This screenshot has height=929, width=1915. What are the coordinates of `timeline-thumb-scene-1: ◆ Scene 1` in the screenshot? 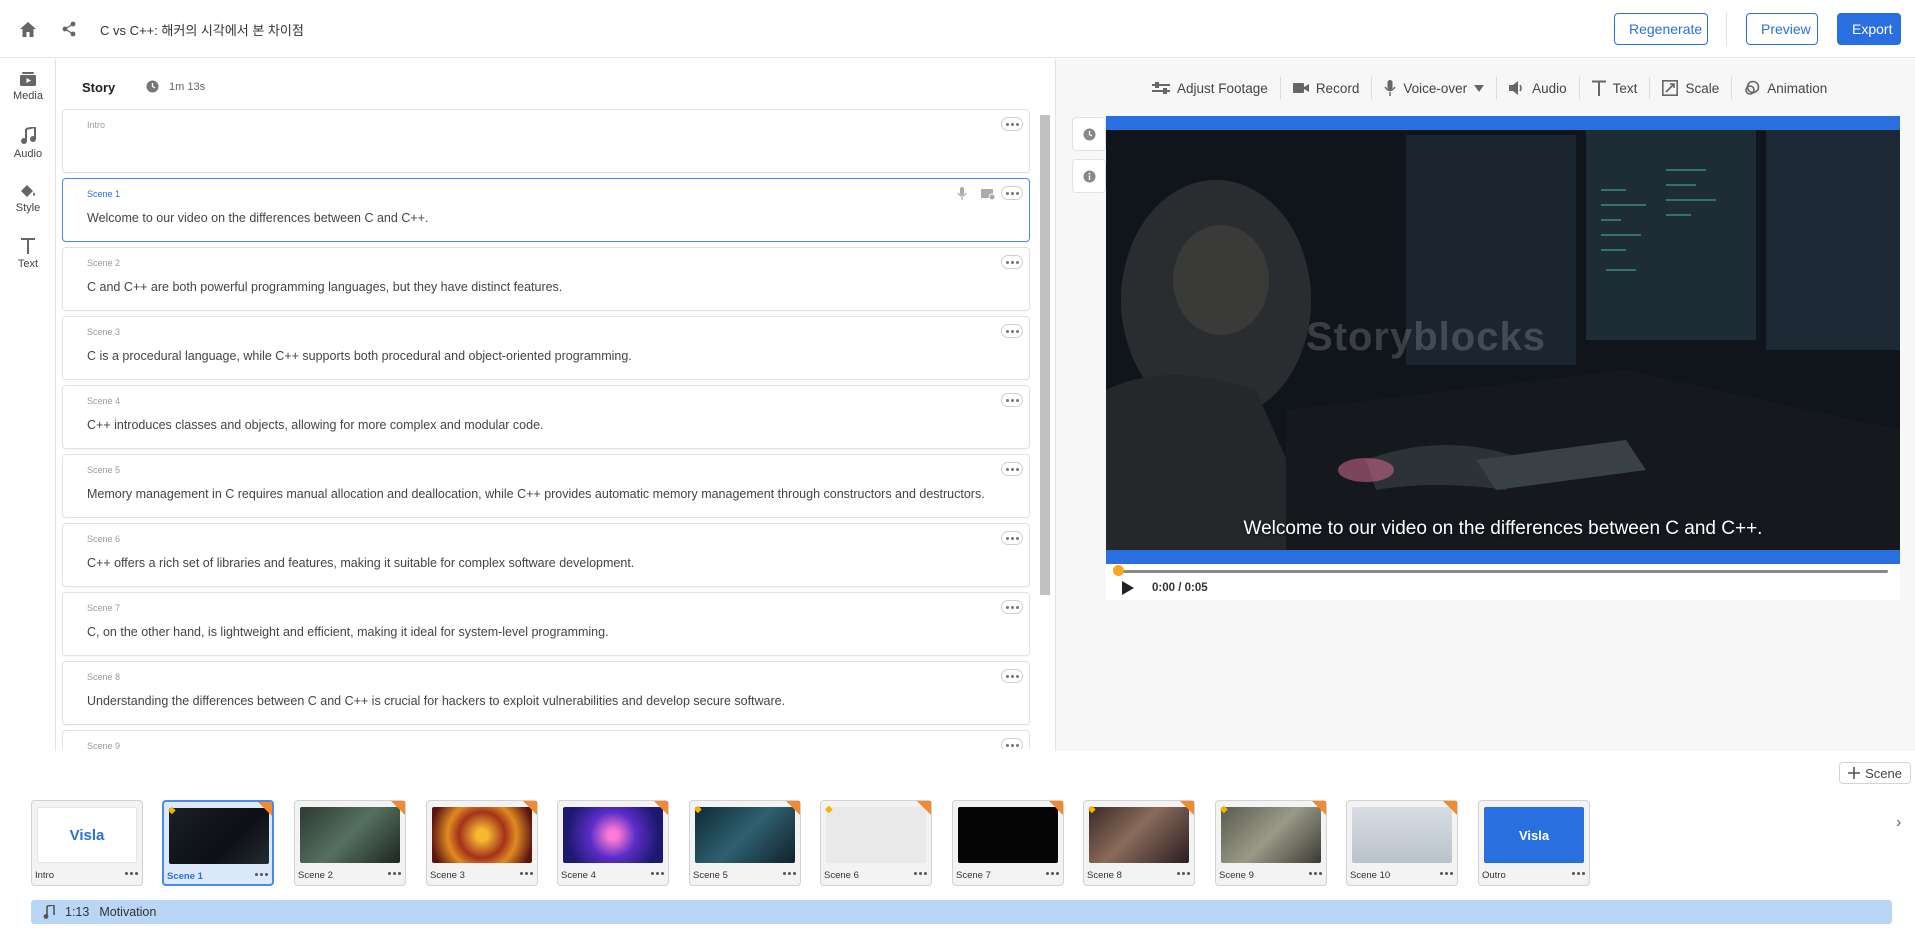 It's located at (218, 843).